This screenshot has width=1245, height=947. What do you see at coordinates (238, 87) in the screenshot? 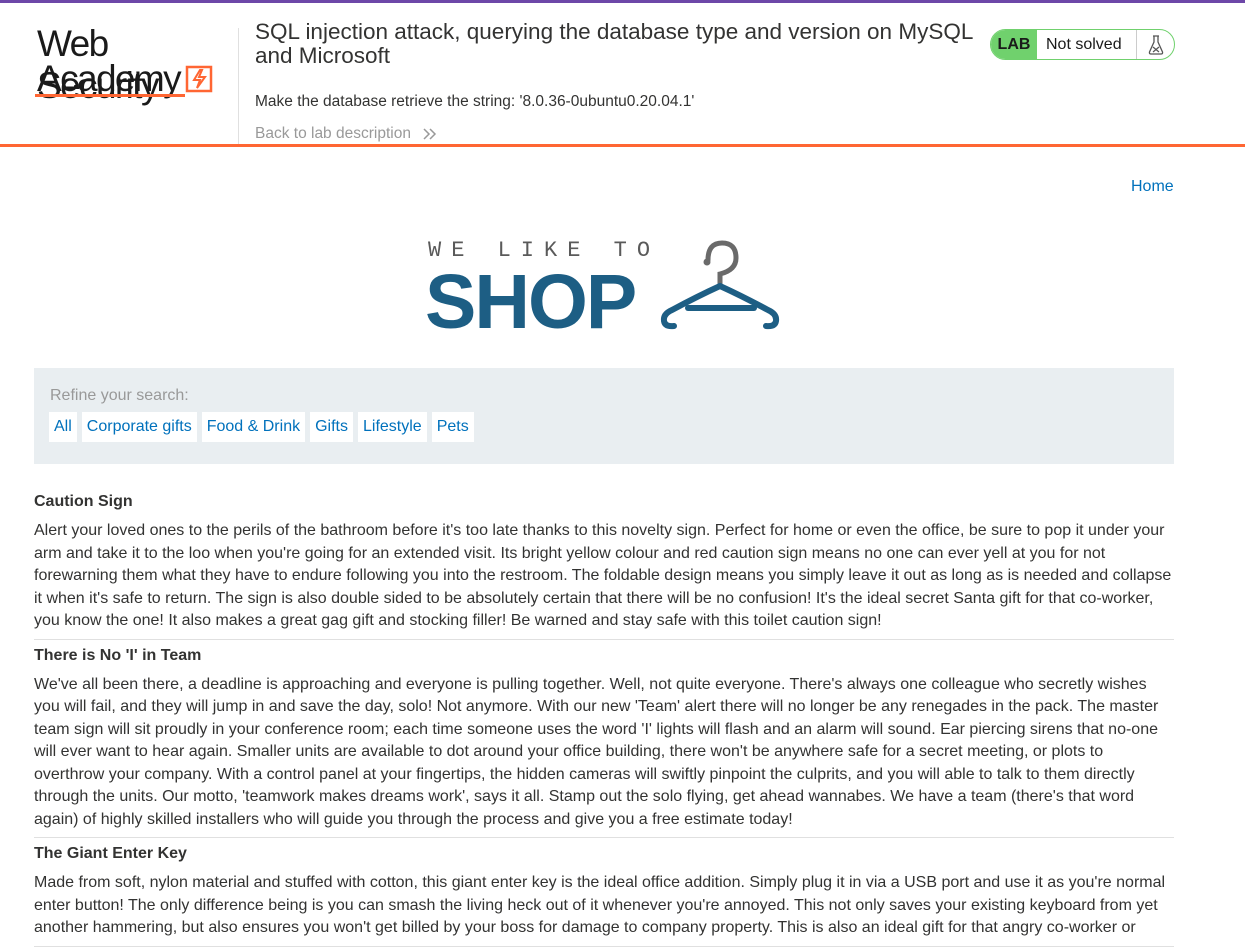
I see `header-divider` at bounding box center [238, 87].